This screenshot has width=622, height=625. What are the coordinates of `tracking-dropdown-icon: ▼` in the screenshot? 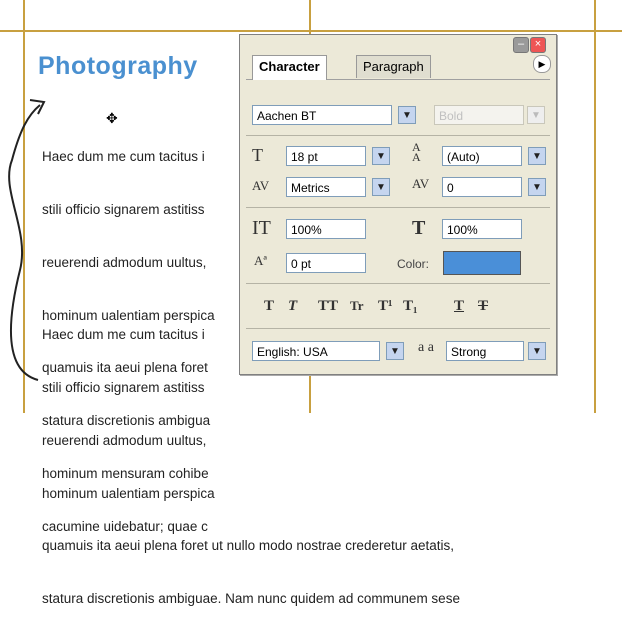 It's located at (537, 187).